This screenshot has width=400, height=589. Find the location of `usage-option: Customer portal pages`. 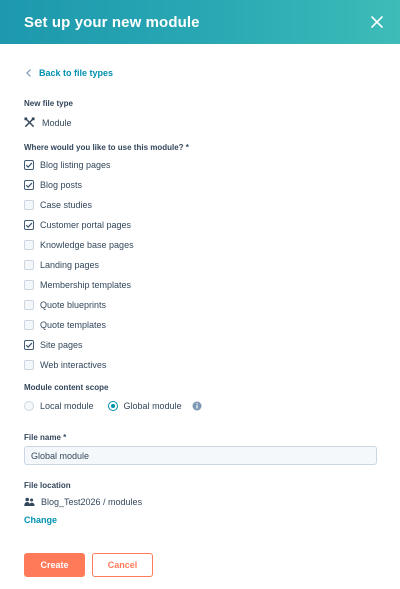

usage-option: Customer portal pages is located at coordinates (77, 225).